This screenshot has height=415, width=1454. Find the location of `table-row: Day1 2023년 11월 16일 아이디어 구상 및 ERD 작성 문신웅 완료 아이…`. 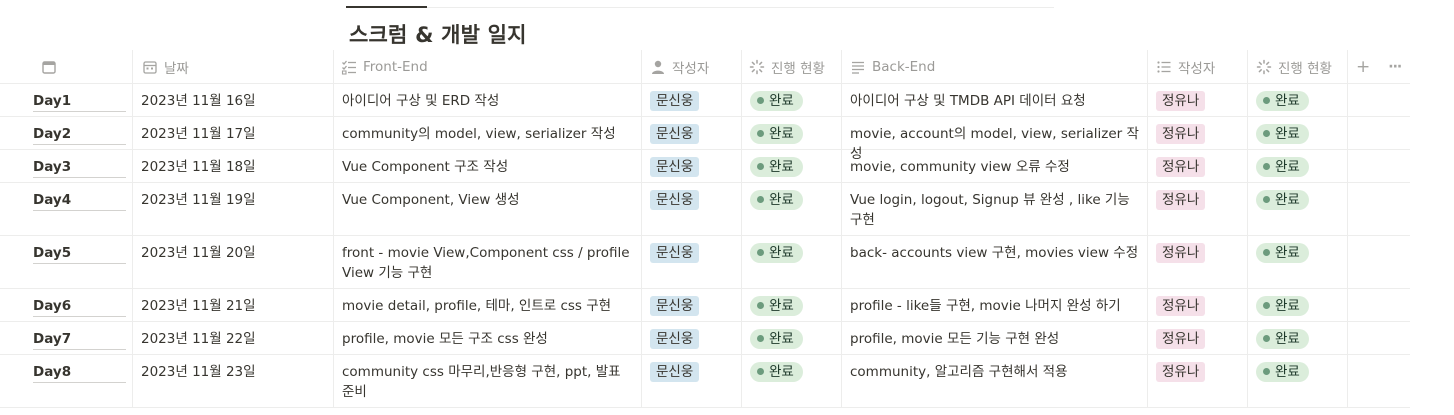

table-row: Day1 2023년 11월 16일 아이디어 구상 및 ERD 작성 문신웅 완료 아이… is located at coordinates (705, 100).